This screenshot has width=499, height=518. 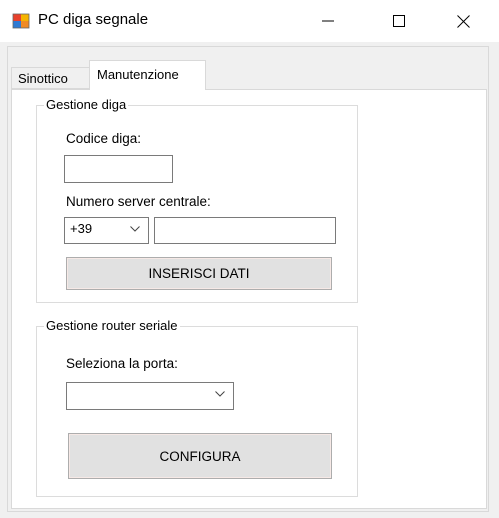 I want to click on codice-diga-label: Codice diga:, so click(x=104, y=138).